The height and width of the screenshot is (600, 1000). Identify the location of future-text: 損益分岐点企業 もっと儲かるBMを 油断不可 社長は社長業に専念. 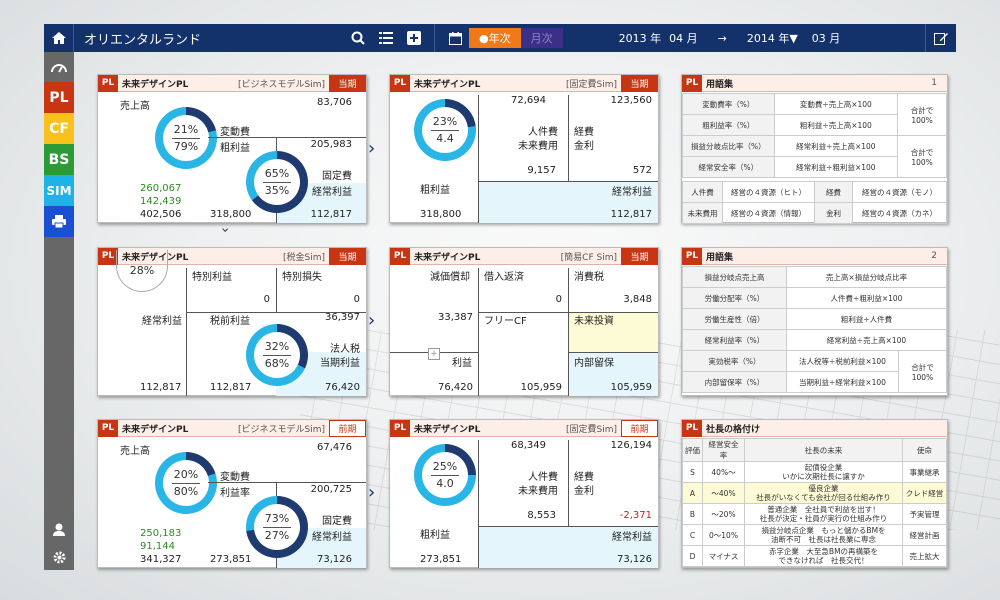
(823, 535).